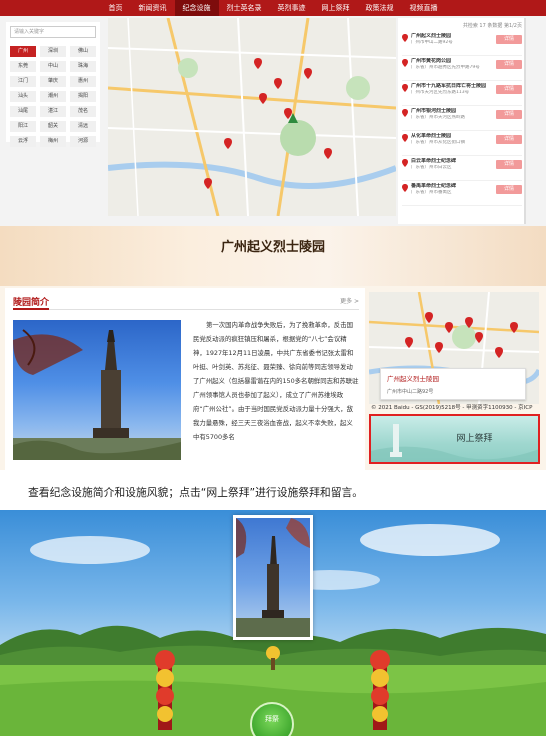 The width and height of the screenshot is (546, 736). I want to click on nav-facilities: 纪念设施, so click(196, 8).